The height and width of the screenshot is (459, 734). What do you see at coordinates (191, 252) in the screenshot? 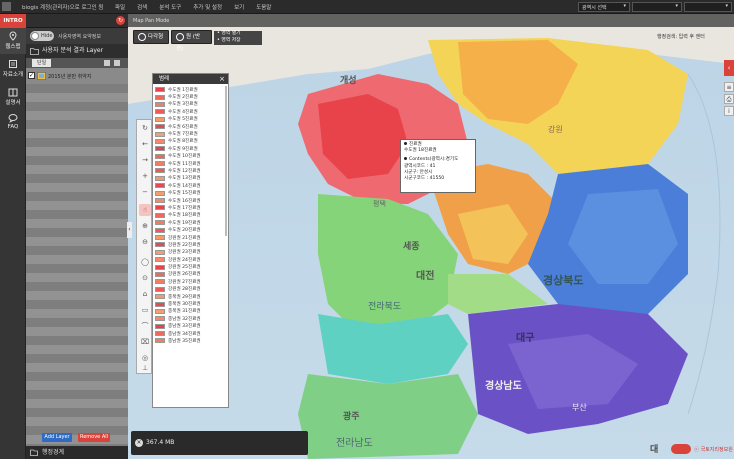
I see `legend-item: 강원권 23진료권` at bounding box center [191, 252].